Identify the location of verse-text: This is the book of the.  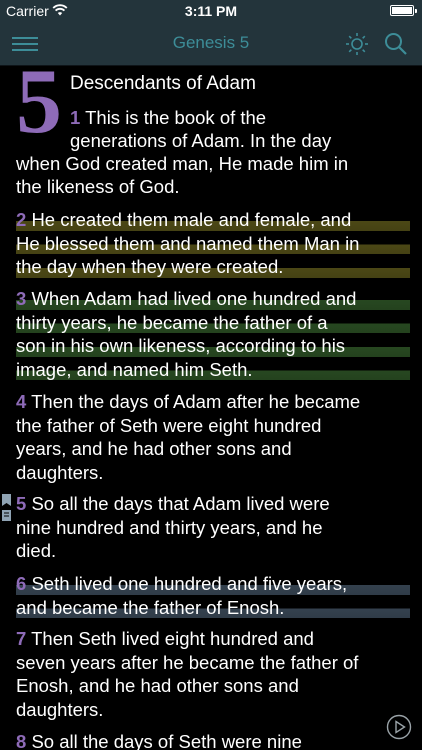
(176, 117).